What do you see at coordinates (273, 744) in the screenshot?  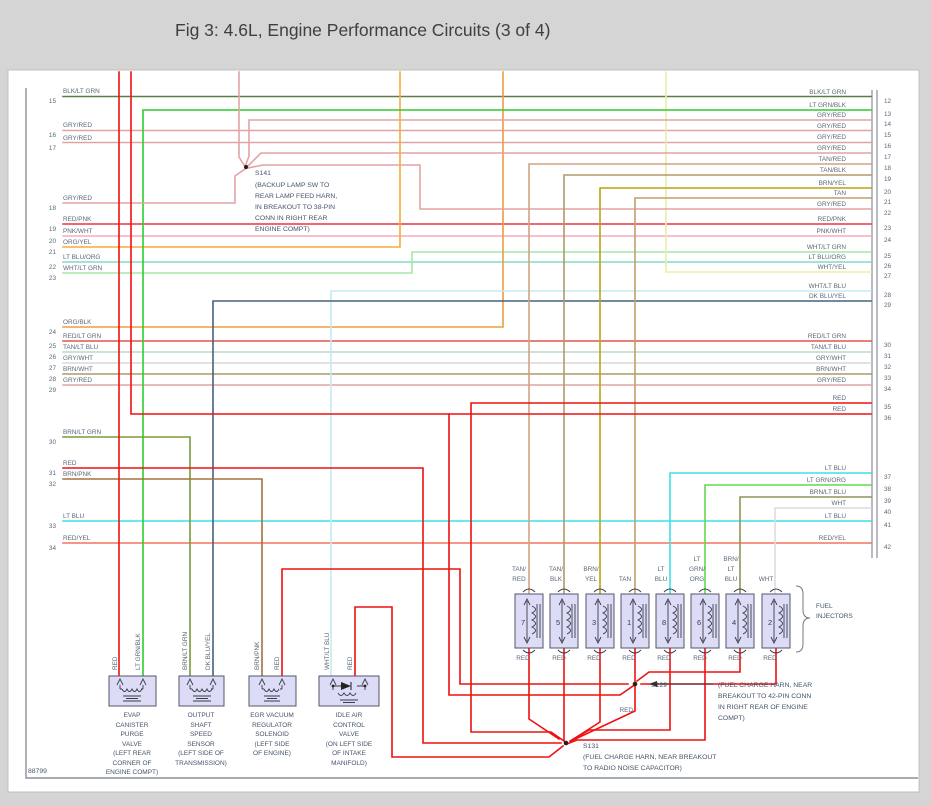 I see `component-name-line: (LEFT SIDE` at bounding box center [273, 744].